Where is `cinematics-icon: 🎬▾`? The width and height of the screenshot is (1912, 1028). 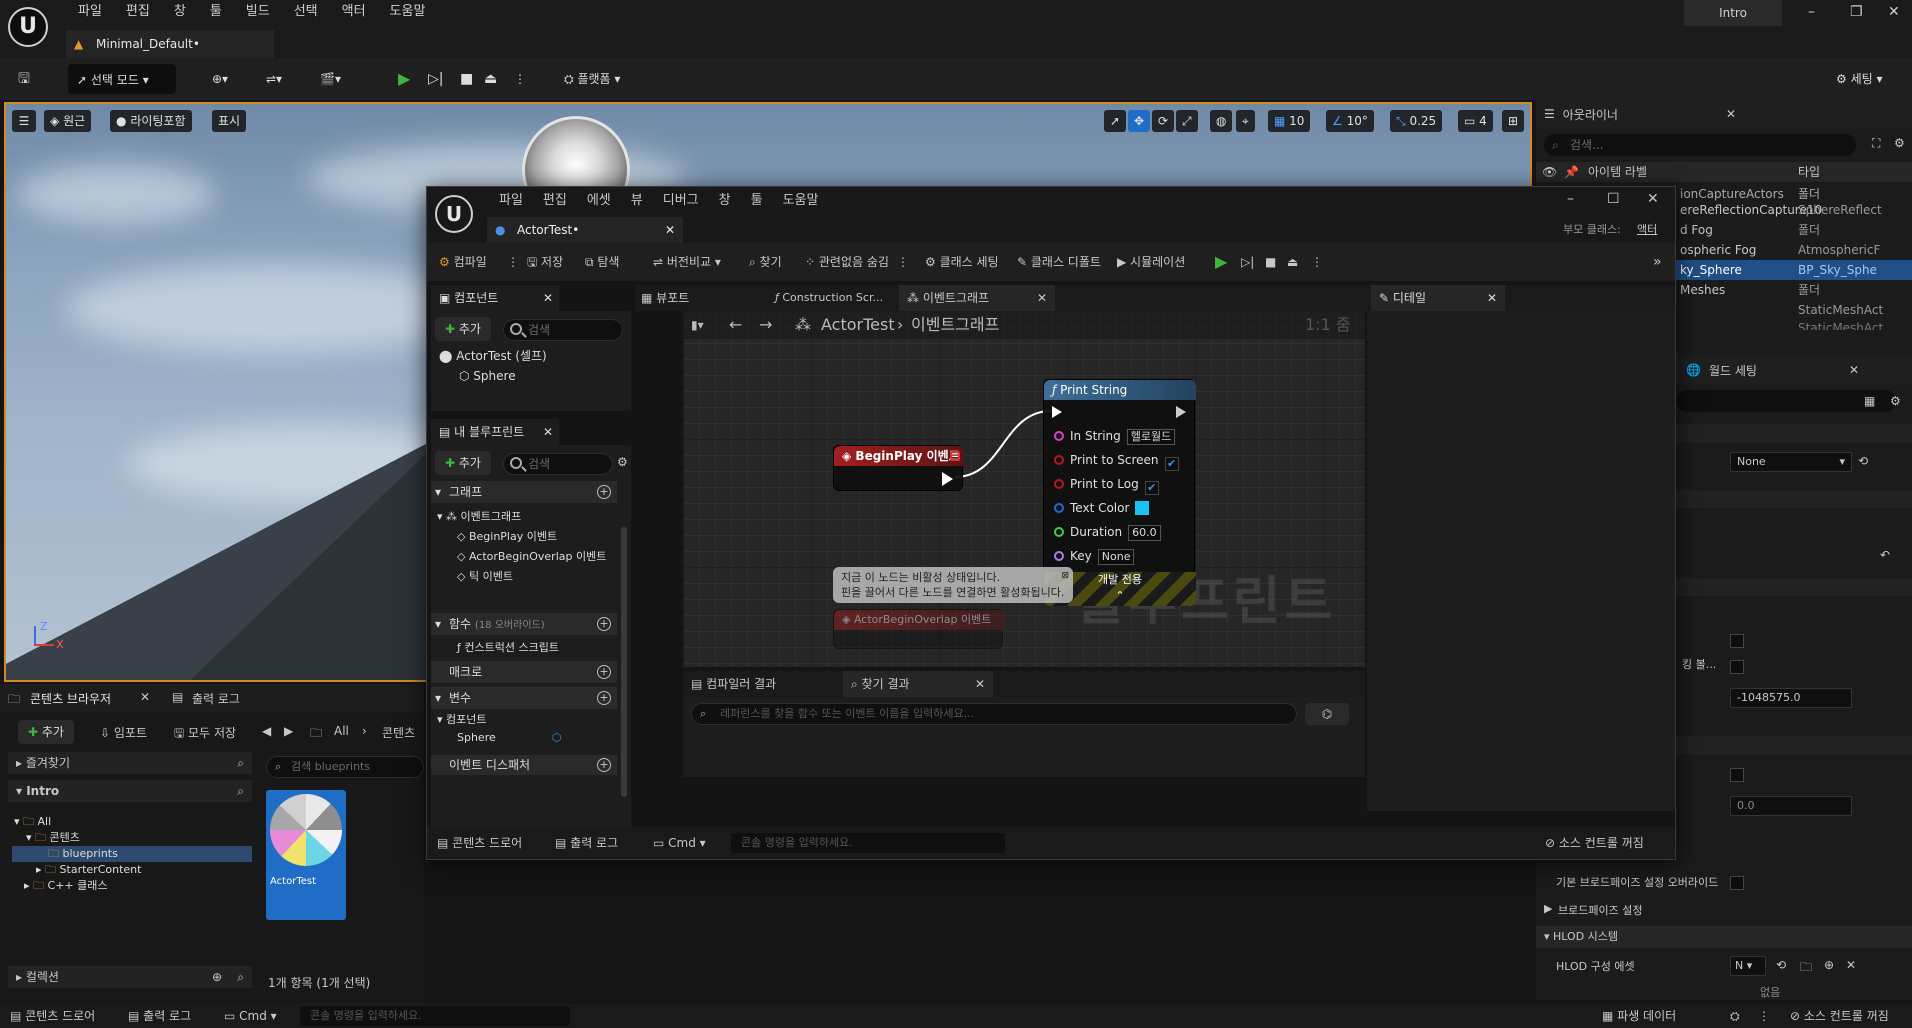
cinematics-icon: 🎬▾ is located at coordinates (330, 79).